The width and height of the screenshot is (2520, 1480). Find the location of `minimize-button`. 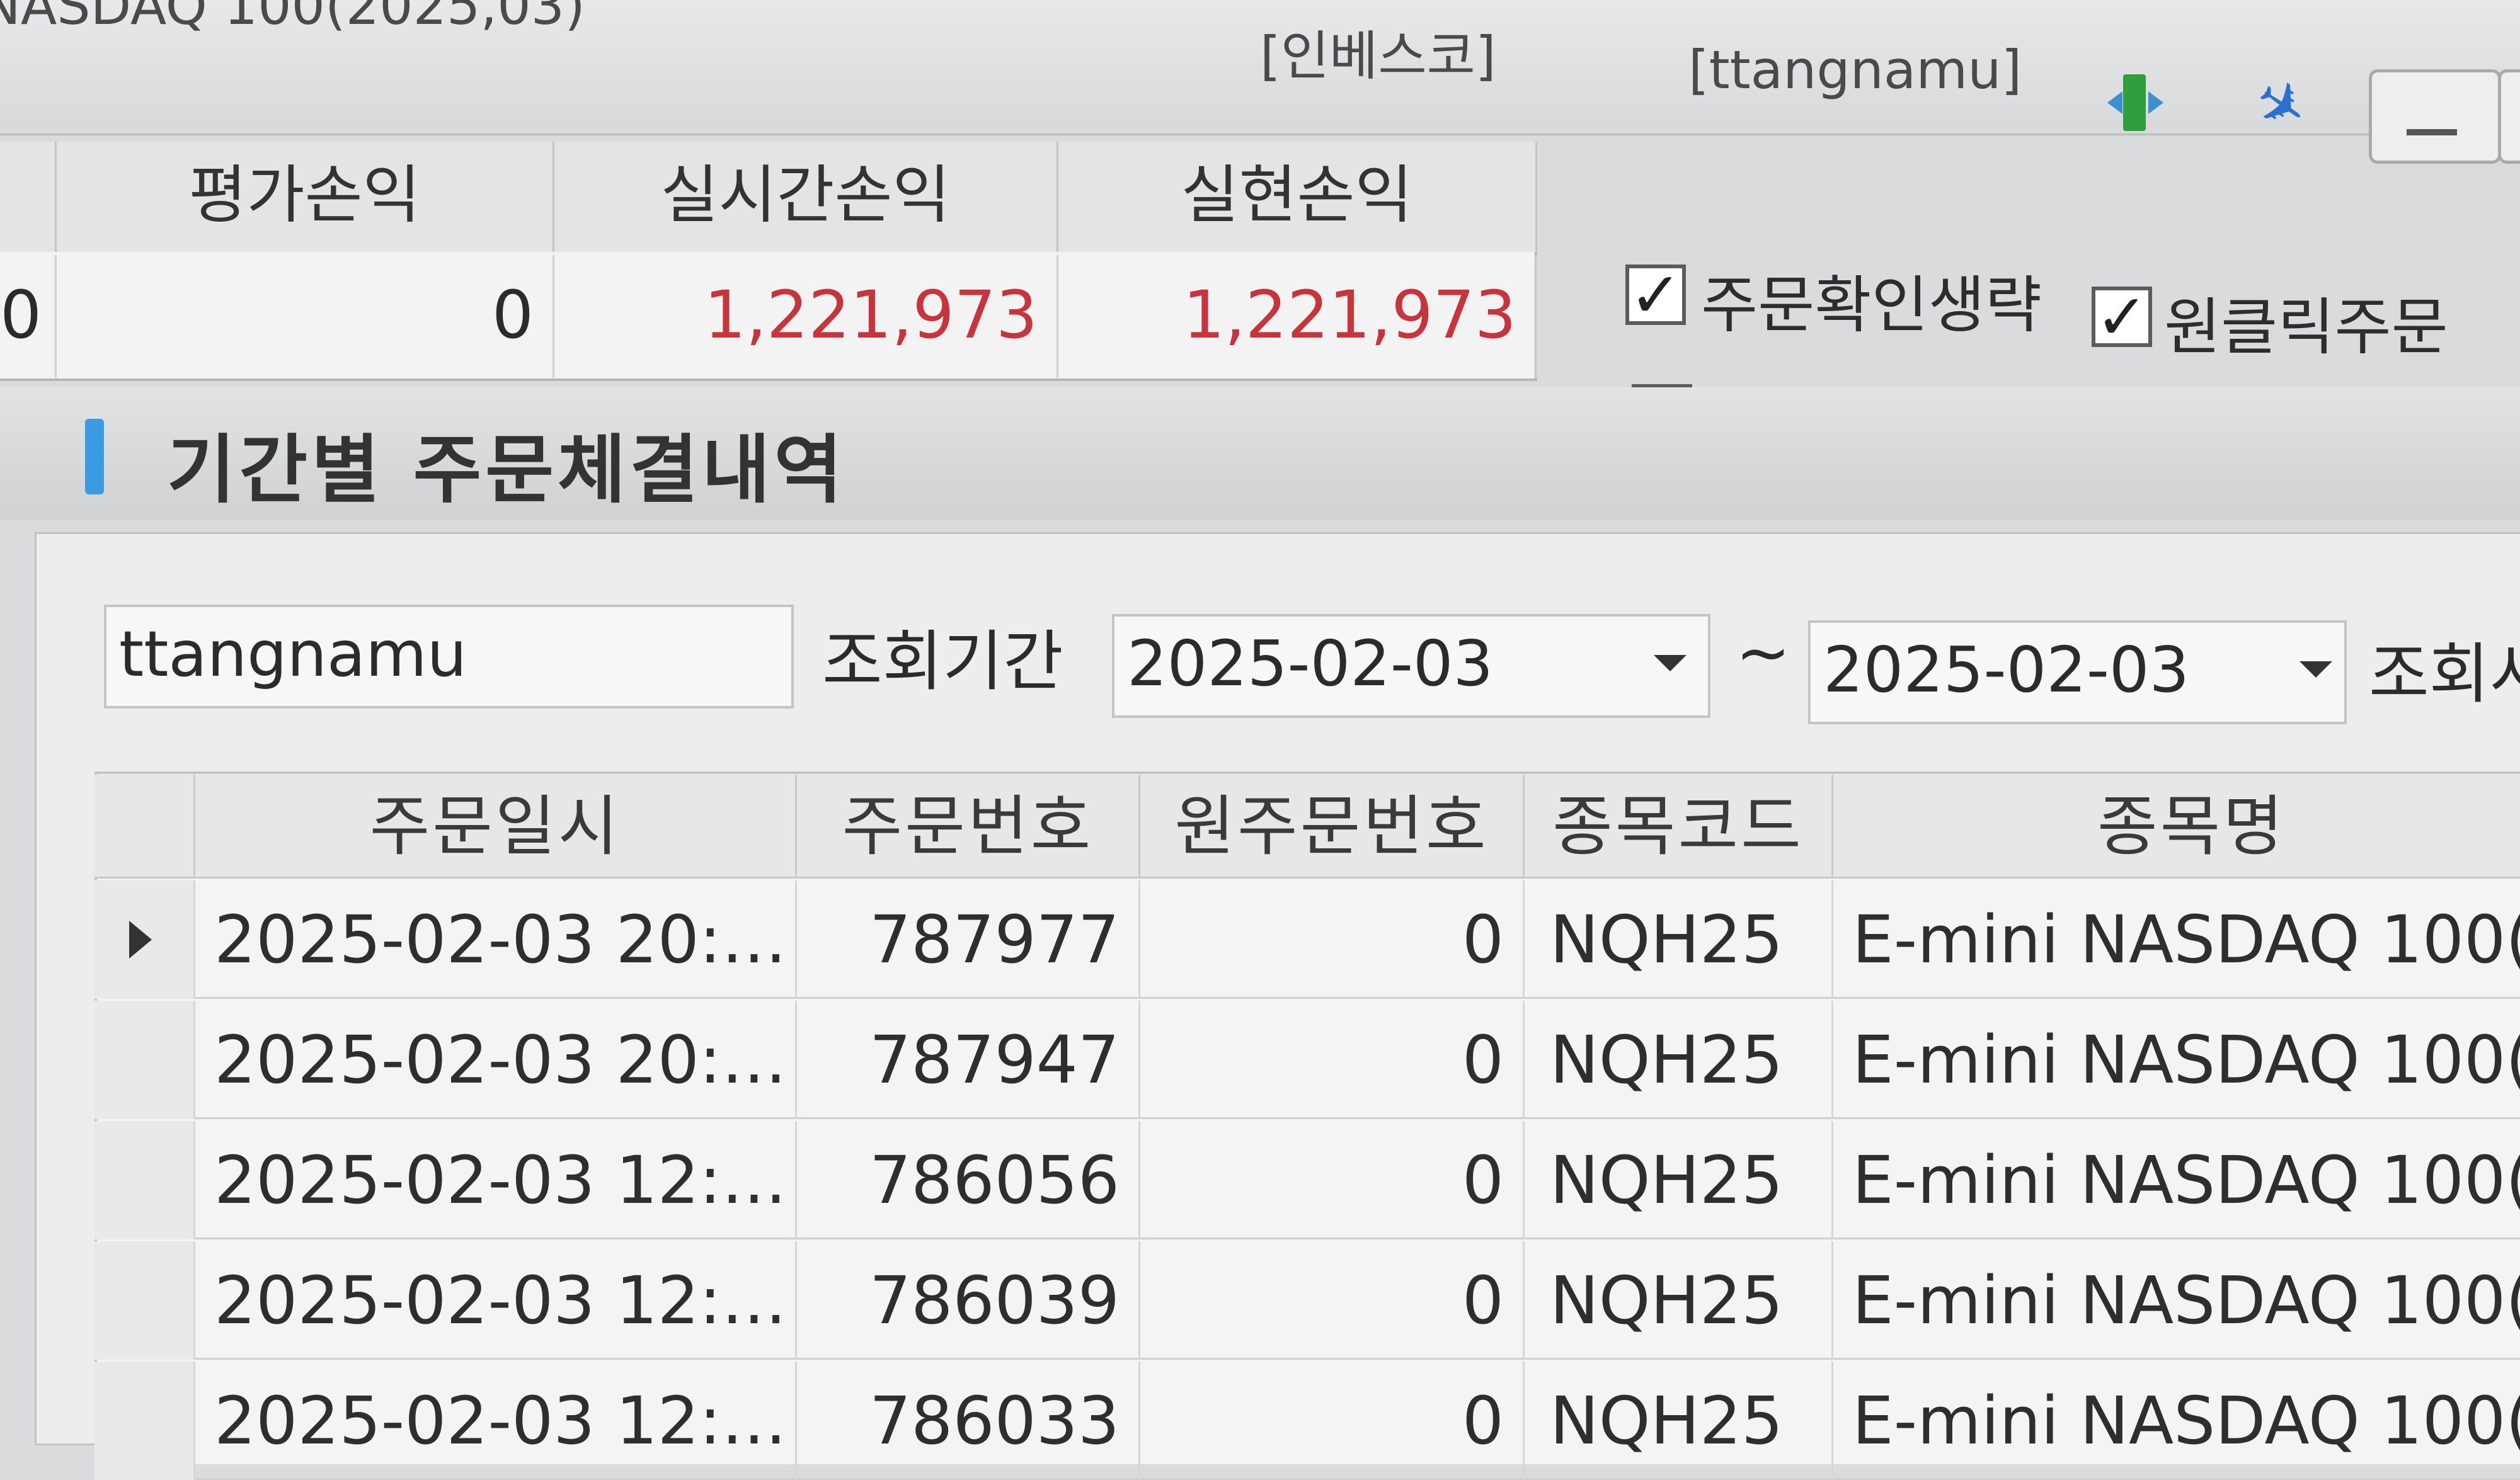

minimize-button is located at coordinates (2435, 117).